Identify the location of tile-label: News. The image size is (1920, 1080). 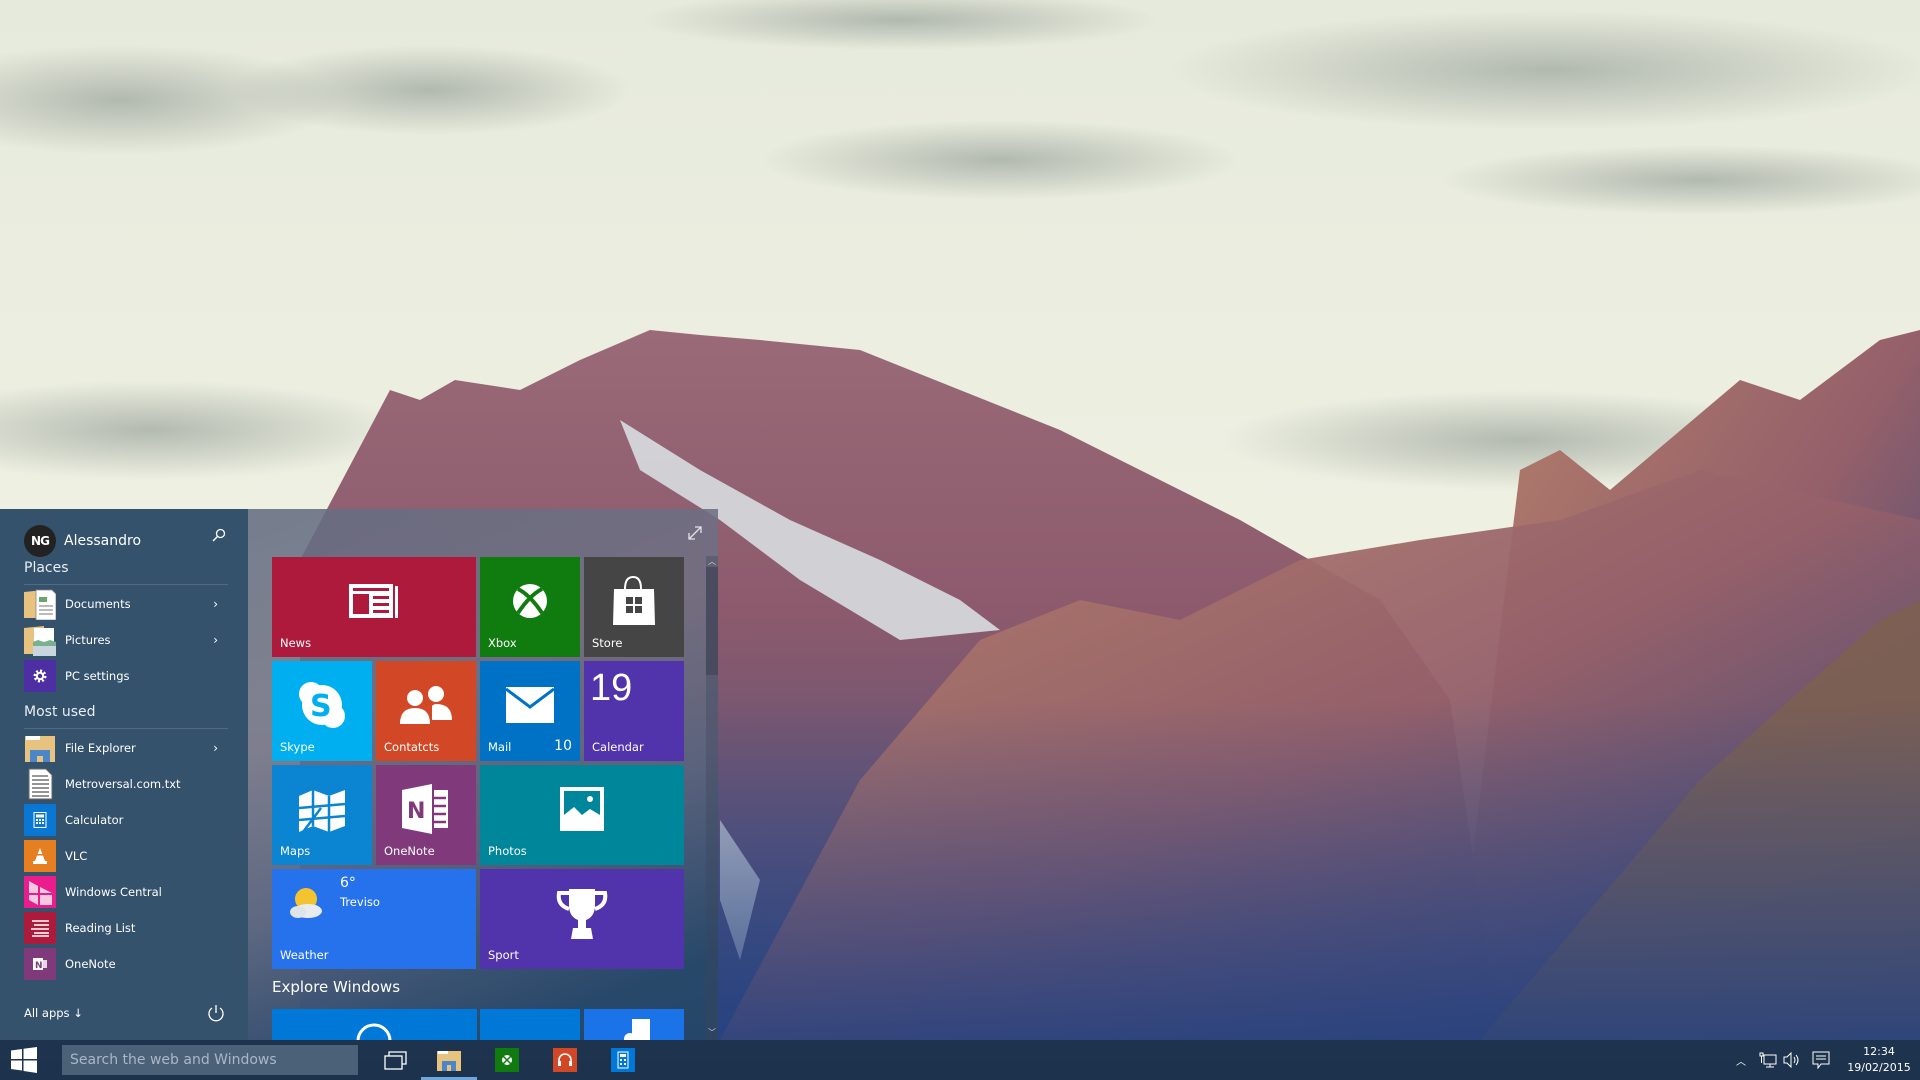
(296, 643).